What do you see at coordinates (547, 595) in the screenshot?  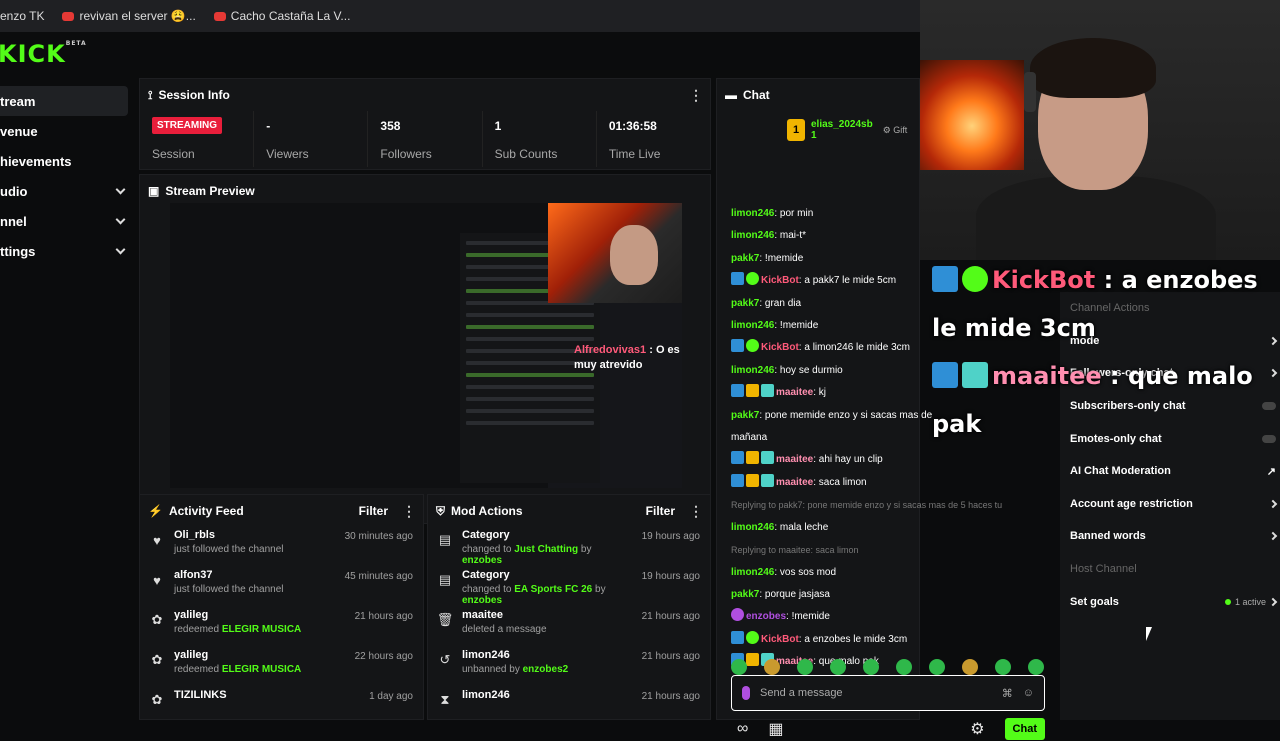 I see `mod-desc: changed to EA Sports FC 26 by enzobes` at bounding box center [547, 595].